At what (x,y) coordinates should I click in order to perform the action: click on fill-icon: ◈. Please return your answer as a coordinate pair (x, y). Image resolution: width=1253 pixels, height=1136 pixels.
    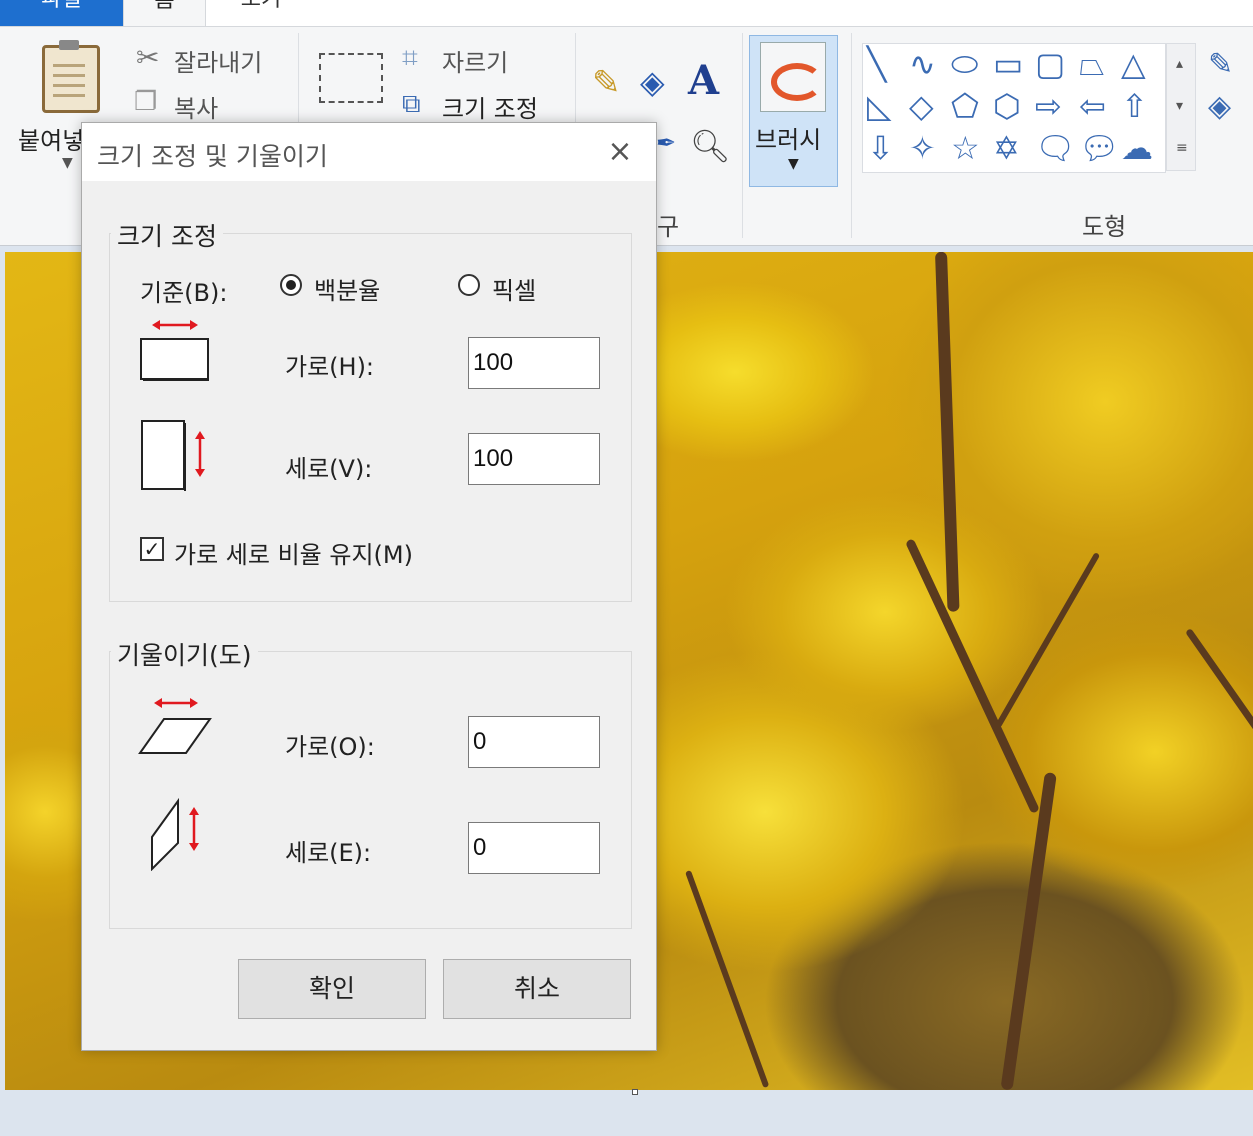
    Looking at the image, I should click on (652, 82).